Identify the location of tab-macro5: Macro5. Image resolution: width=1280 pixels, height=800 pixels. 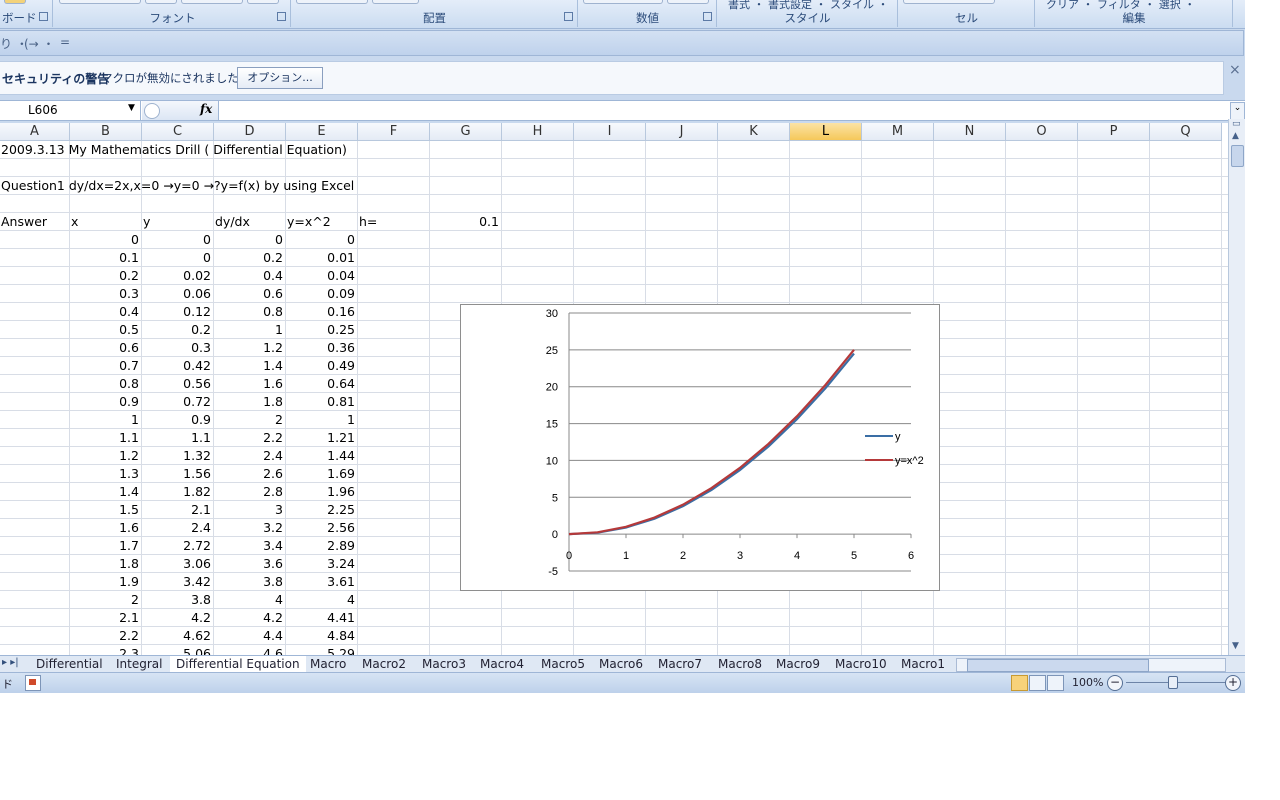
(563, 664).